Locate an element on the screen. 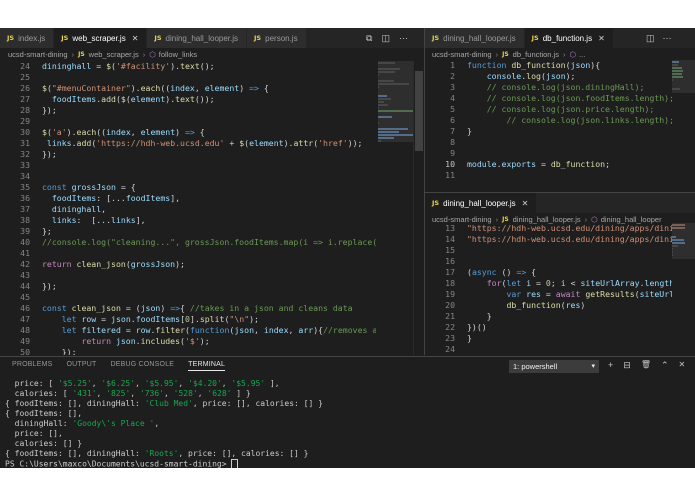  code-token: ()); is located at coordinates (204, 99).